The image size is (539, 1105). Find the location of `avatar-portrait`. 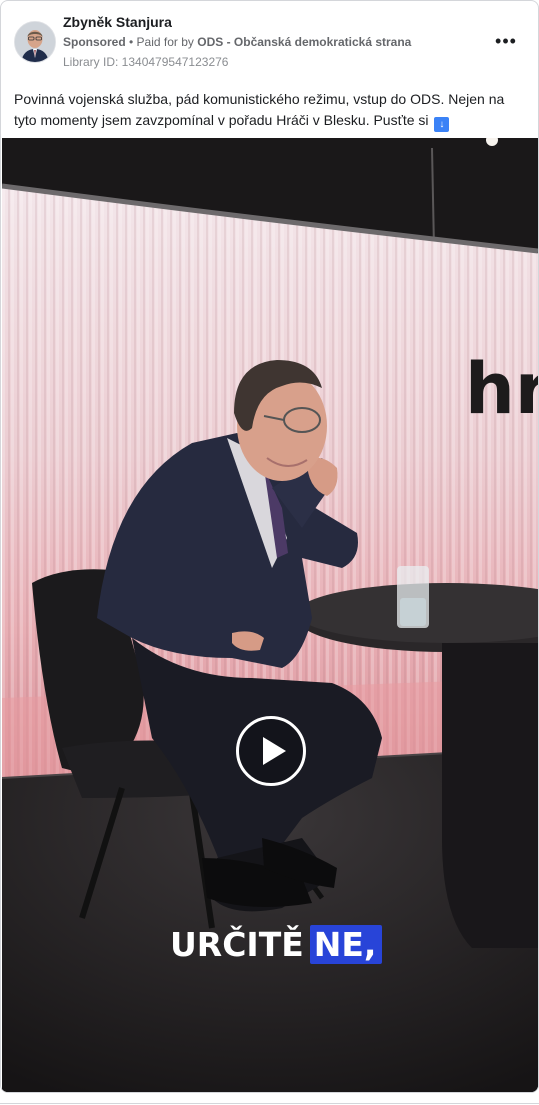

avatar-portrait is located at coordinates (35, 42).